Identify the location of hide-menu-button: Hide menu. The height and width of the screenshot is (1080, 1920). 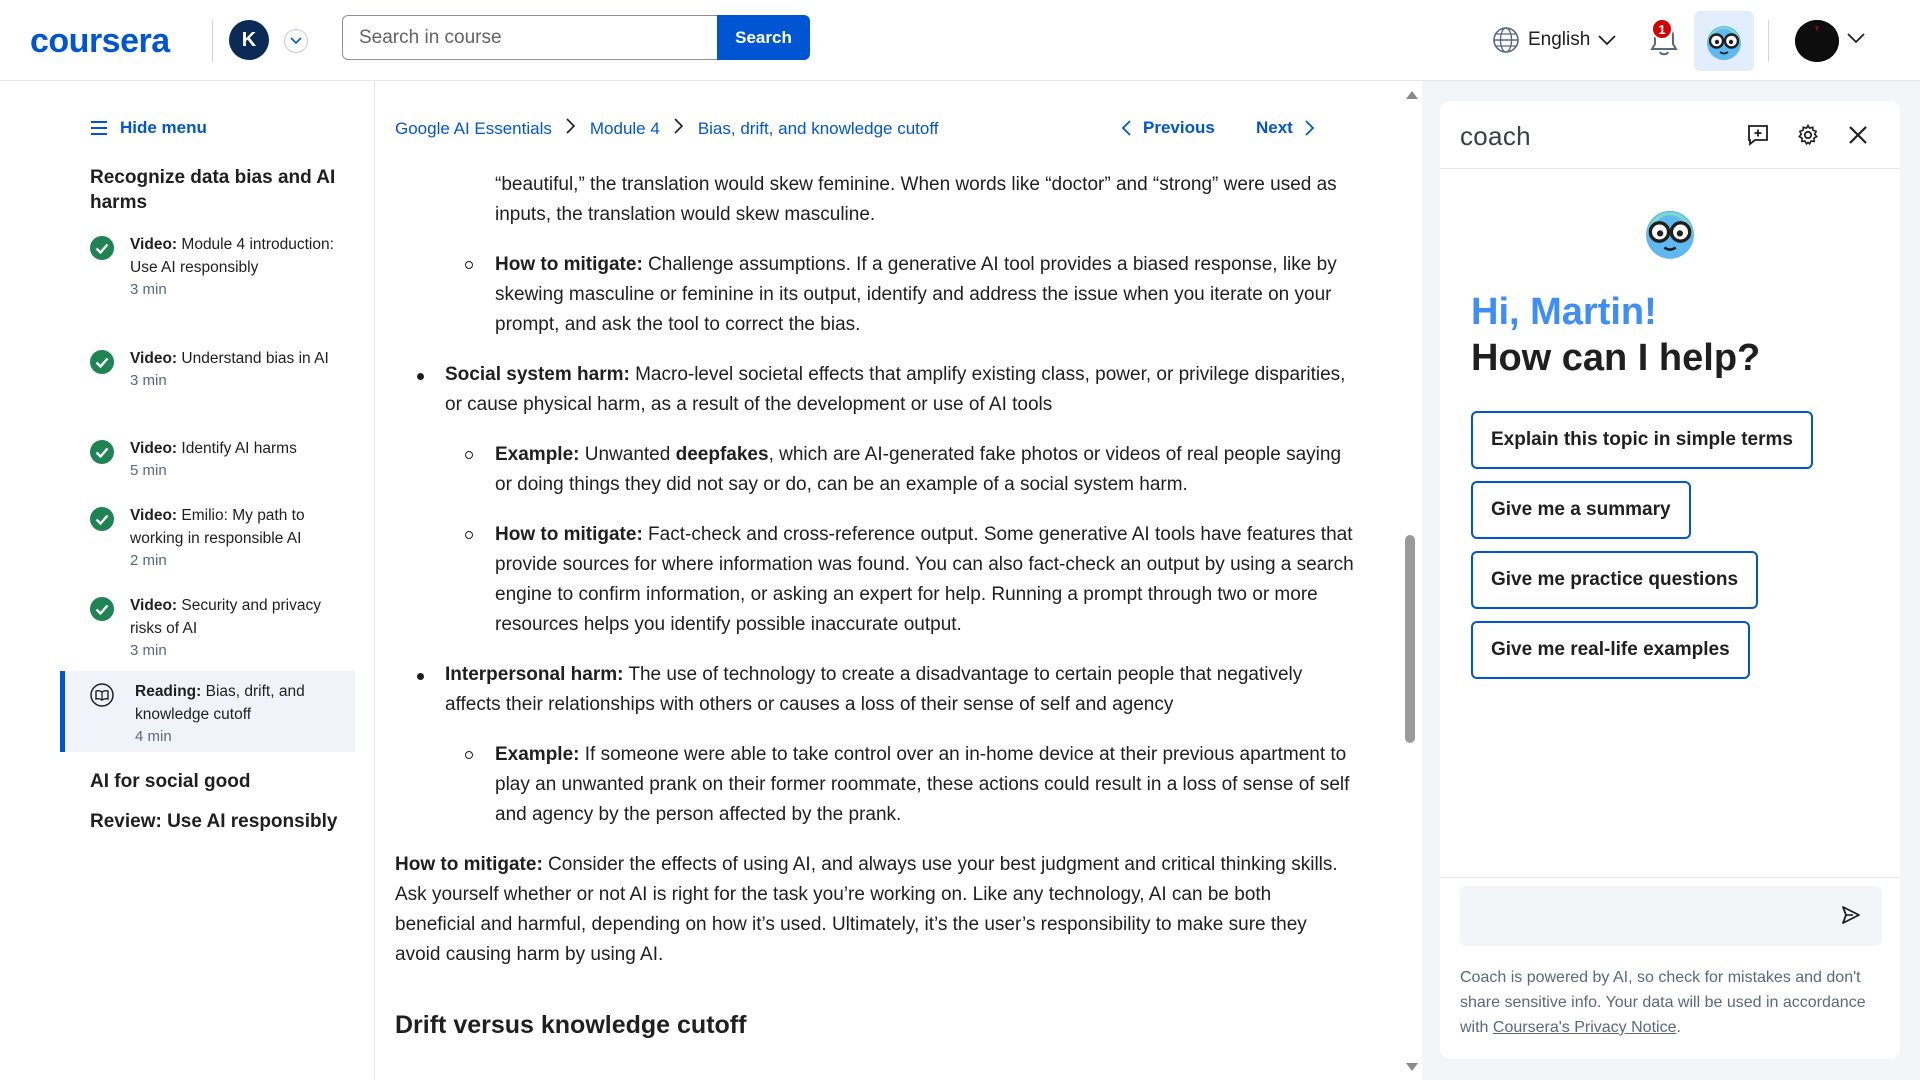
(148, 128).